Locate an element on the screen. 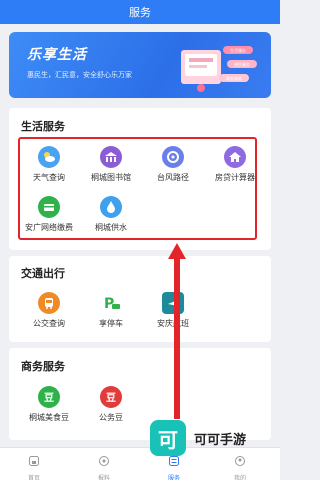 The width and height of the screenshot is (320, 480). tab-label: 报料 is located at coordinates (103, 477).